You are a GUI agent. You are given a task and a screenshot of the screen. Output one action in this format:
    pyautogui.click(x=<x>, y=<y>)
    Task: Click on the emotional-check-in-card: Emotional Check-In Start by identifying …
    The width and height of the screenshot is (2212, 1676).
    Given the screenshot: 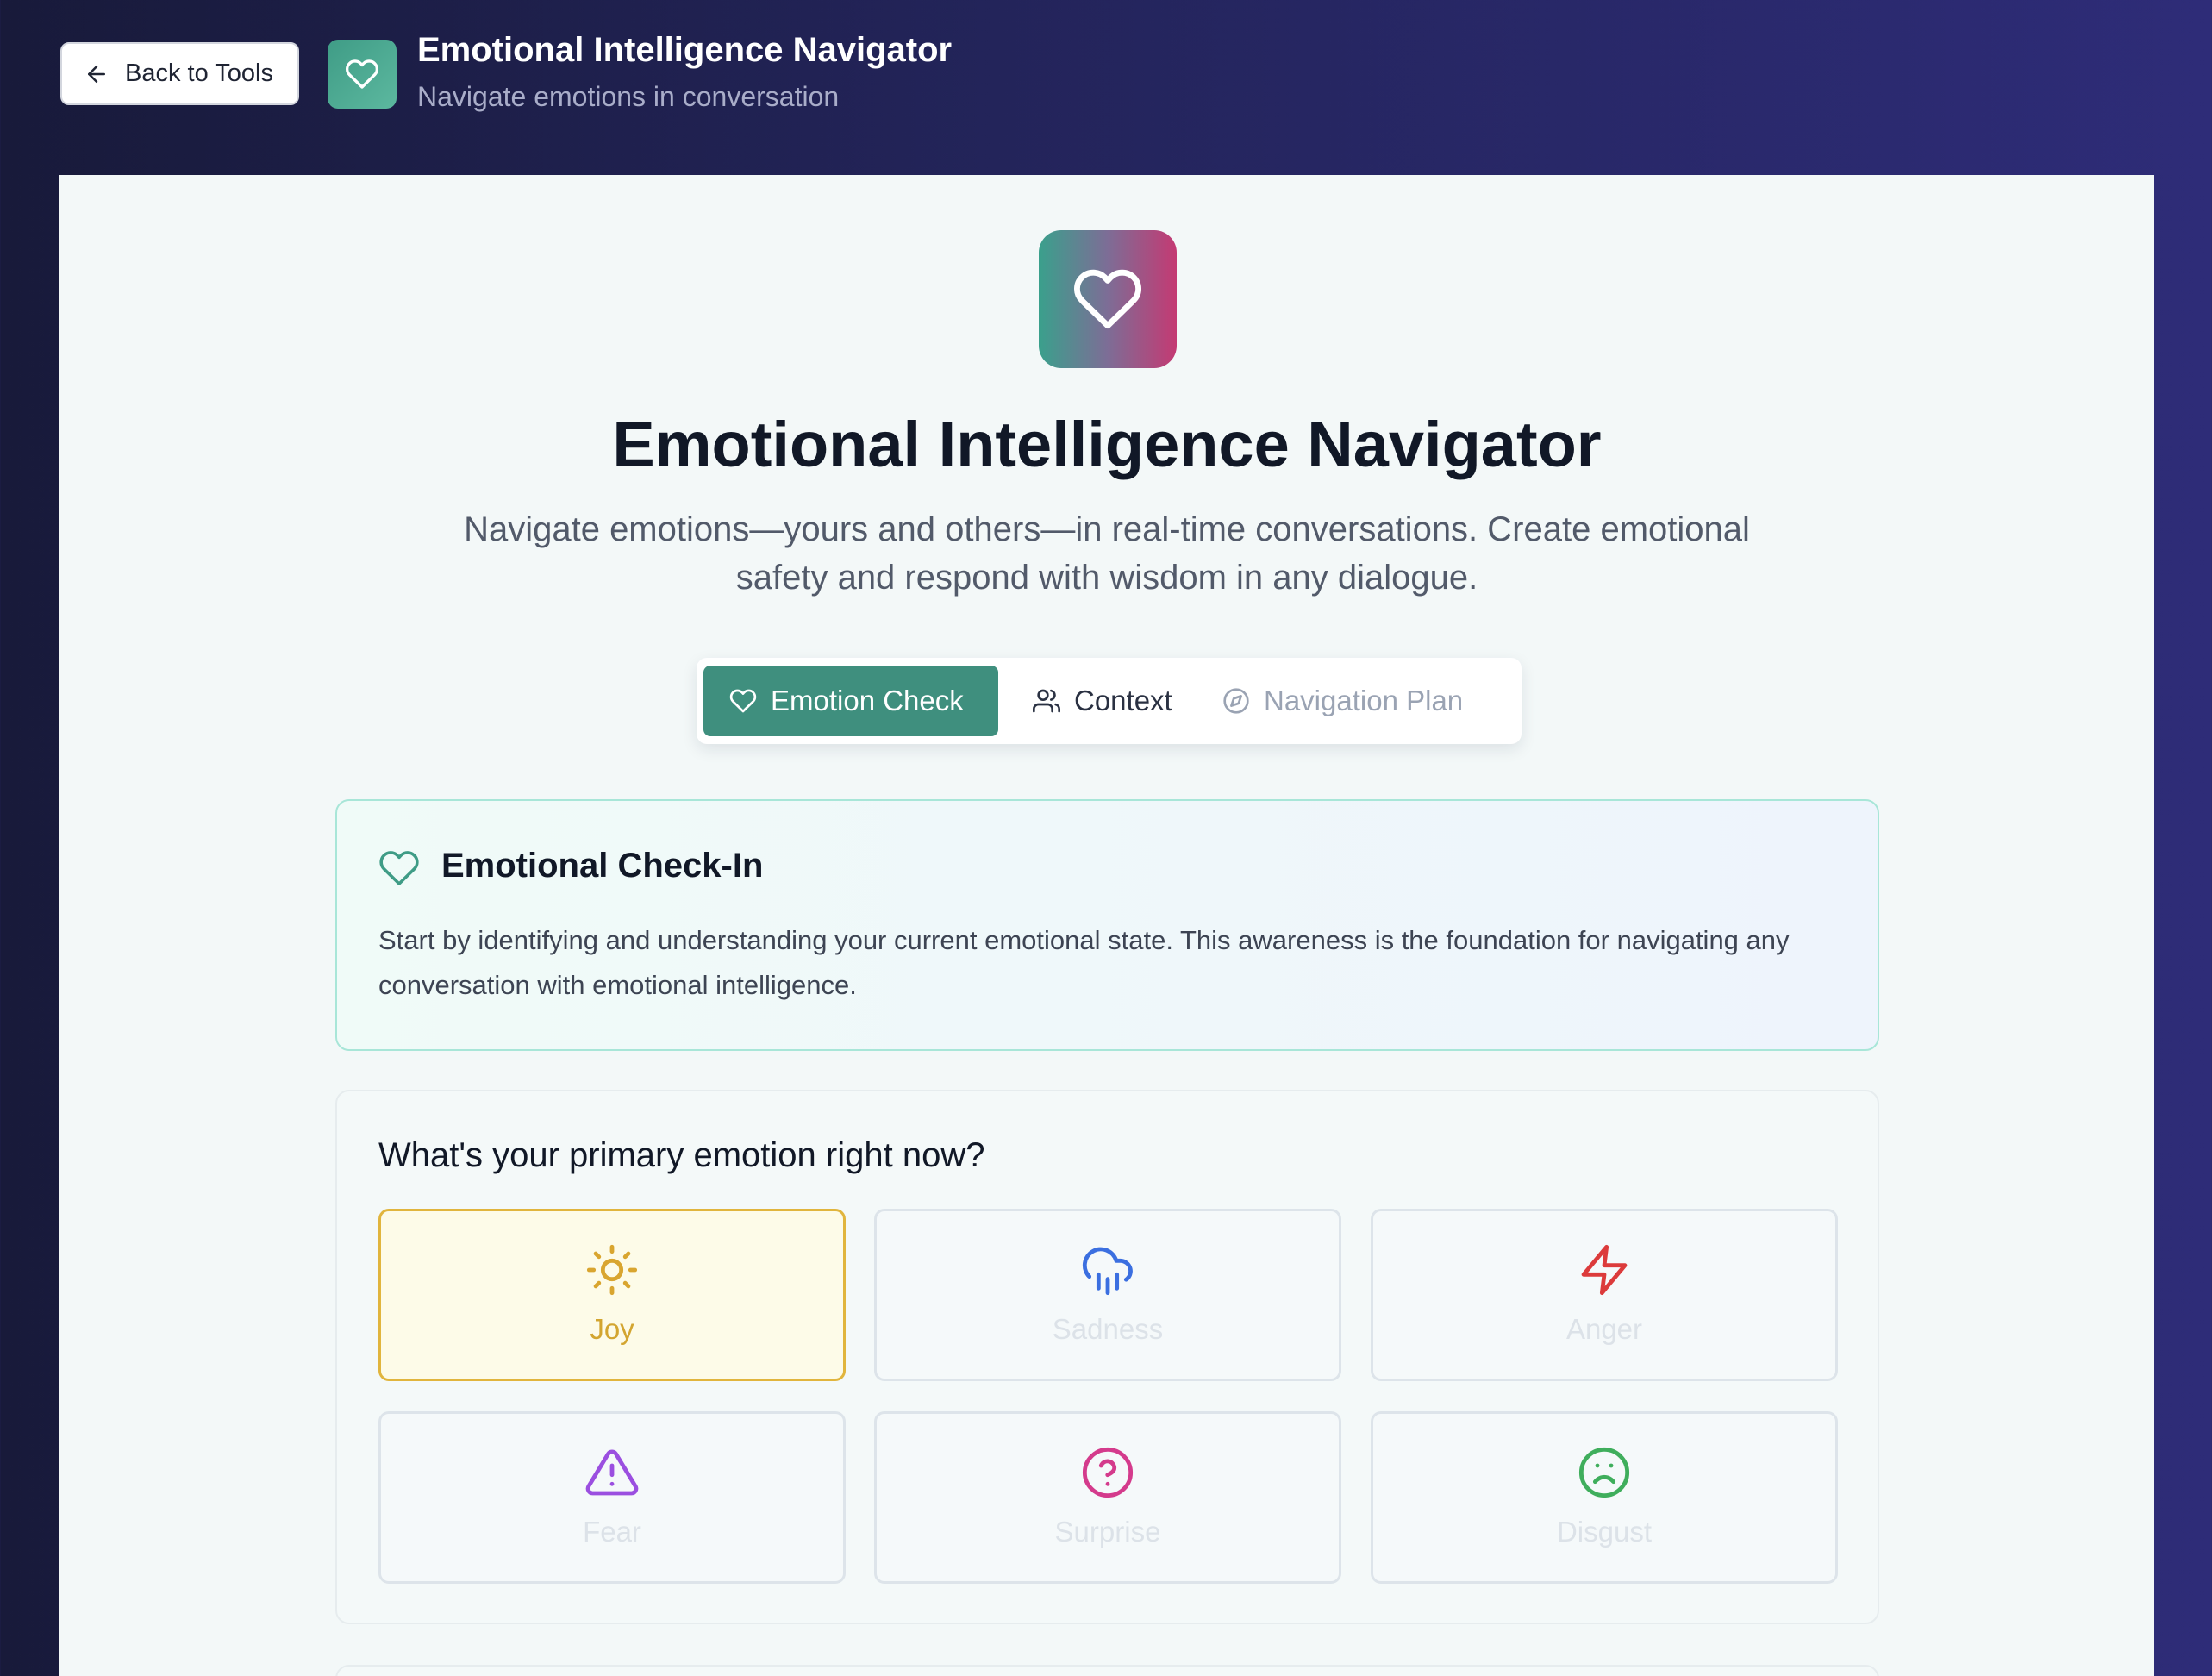 What is the action you would take?
    pyautogui.click(x=1107, y=925)
    